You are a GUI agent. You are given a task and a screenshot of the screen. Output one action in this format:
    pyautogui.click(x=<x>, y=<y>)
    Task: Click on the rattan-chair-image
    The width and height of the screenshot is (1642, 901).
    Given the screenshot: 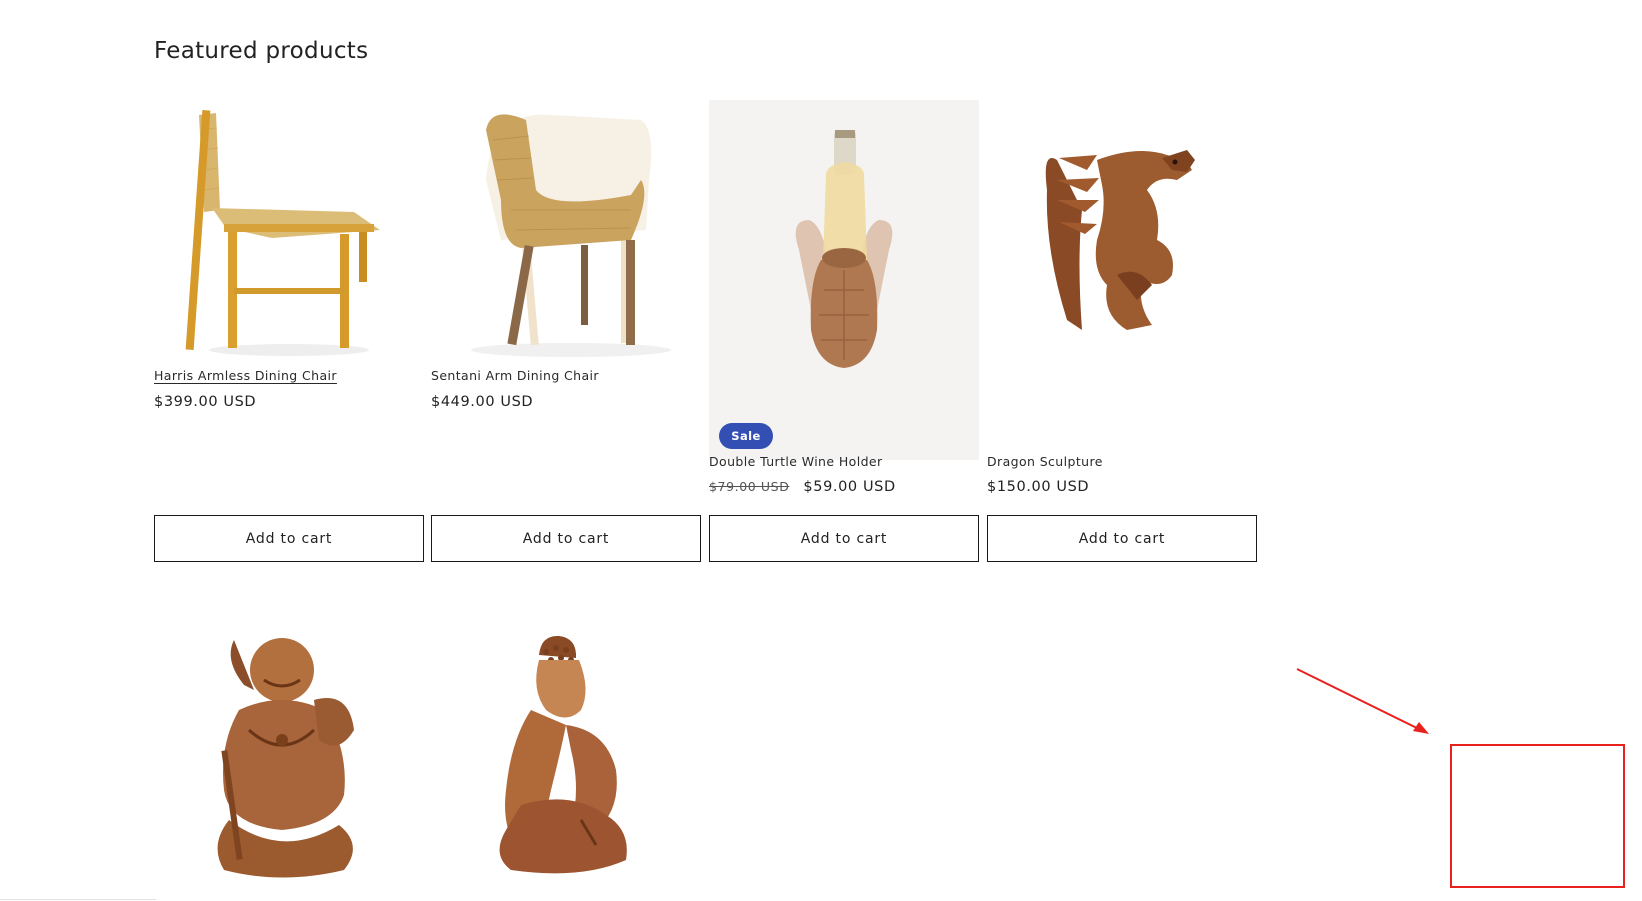 What is the action you would take?
    pyautogui.click(x=282, y=233)
    